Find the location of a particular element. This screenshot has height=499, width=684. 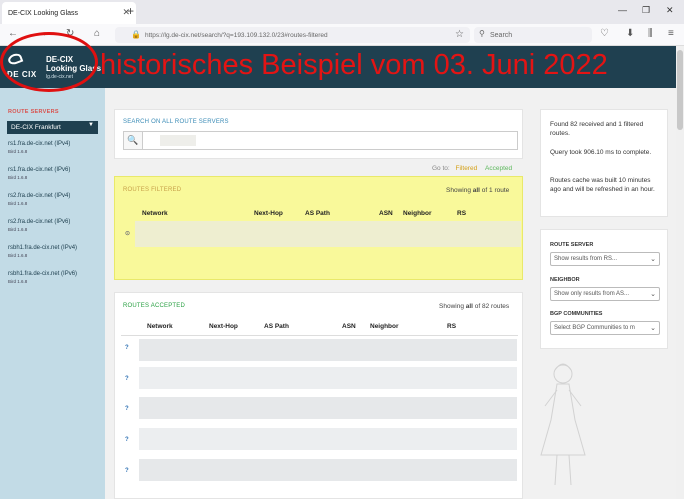

ixp-select-value: DE-CIX Frankfurt is located at coordinates (36, 127).